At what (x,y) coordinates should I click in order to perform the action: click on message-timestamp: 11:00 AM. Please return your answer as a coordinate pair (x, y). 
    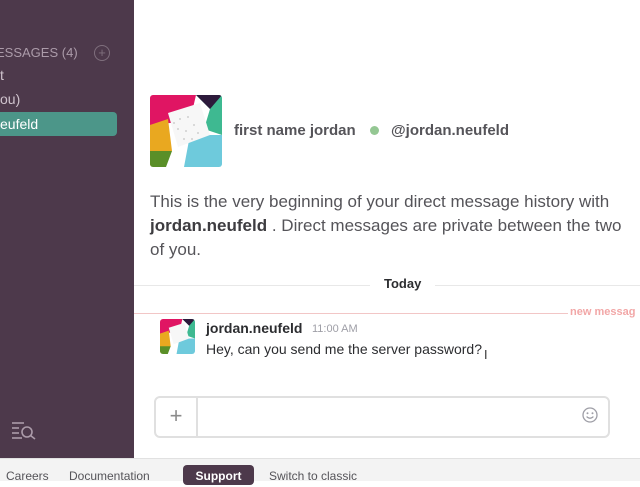
    Looking at the image, I should click on (335, 329).